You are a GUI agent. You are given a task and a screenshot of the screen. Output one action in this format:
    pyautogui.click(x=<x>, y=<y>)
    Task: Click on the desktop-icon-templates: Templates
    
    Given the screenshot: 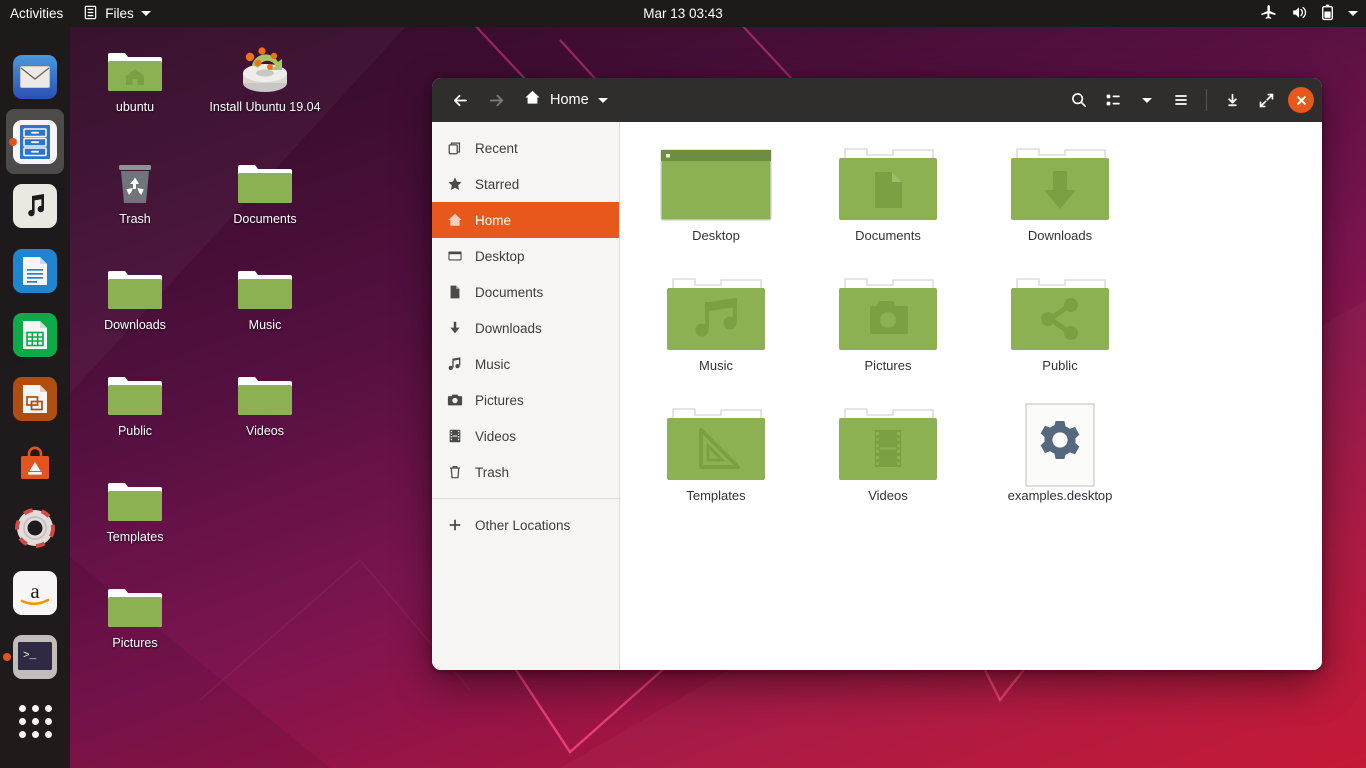 What is the action you would take?
    pyautogui.click(x=135, y=506)
    